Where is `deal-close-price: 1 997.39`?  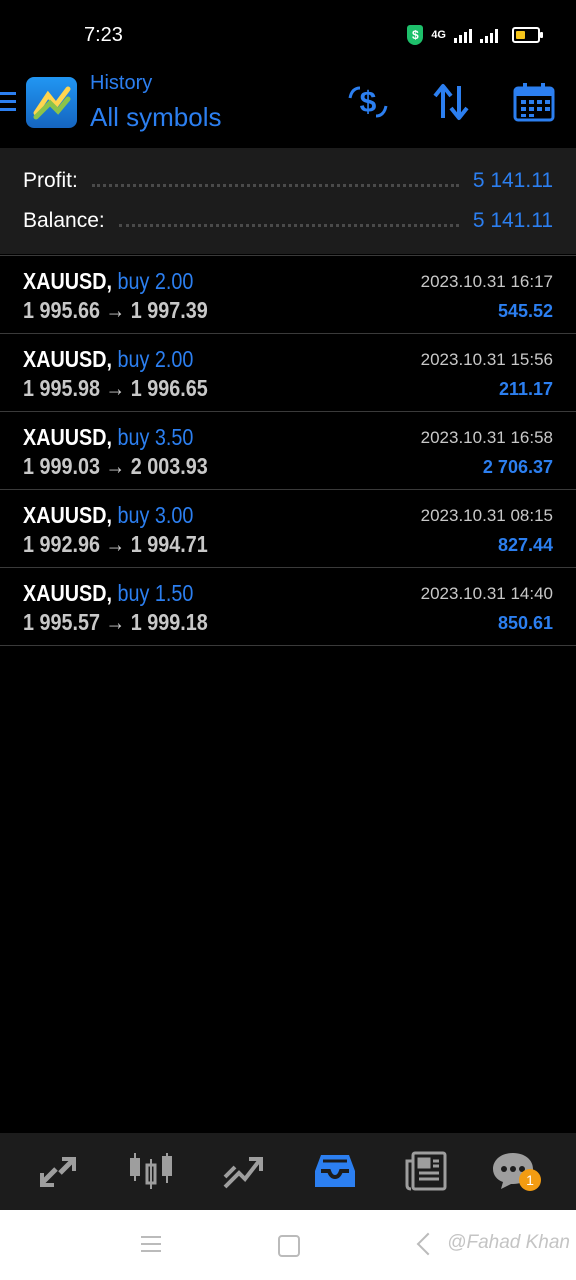
deal-close-price: 1 997.39 is located at coordinates (169, 310).